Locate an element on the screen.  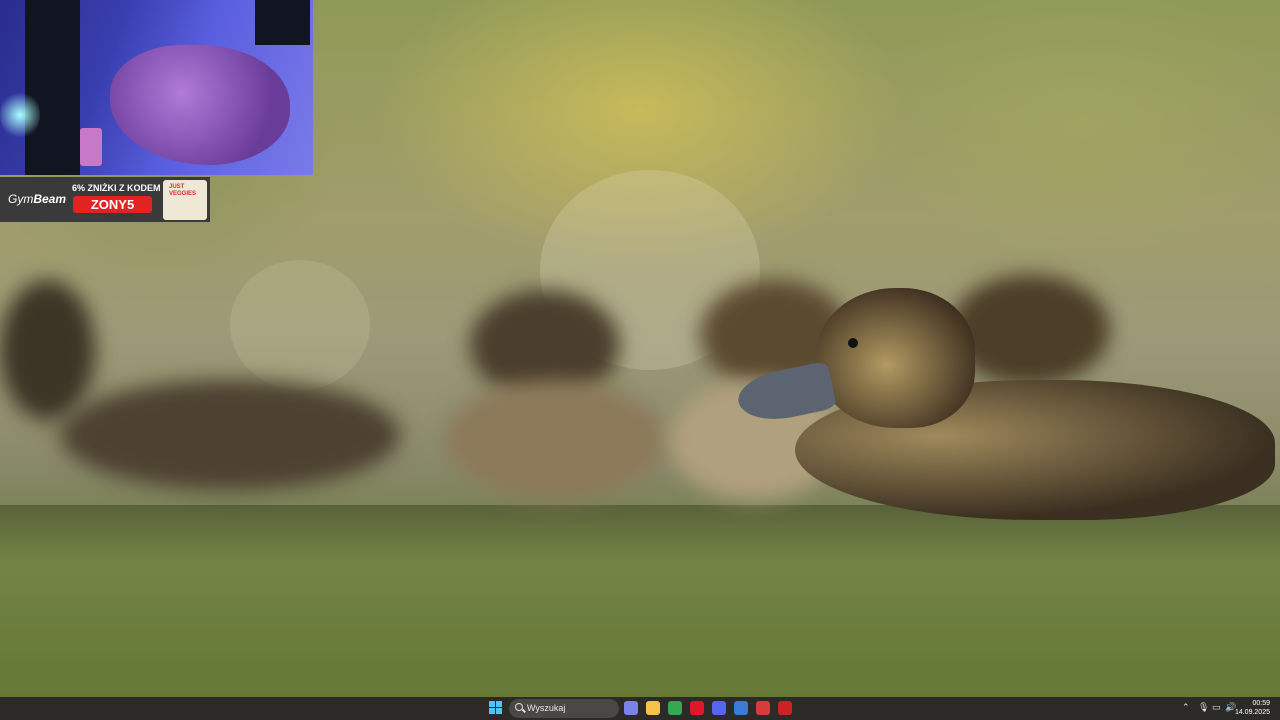
promo-code: ZONY5 is located at coordinates (112, 204).